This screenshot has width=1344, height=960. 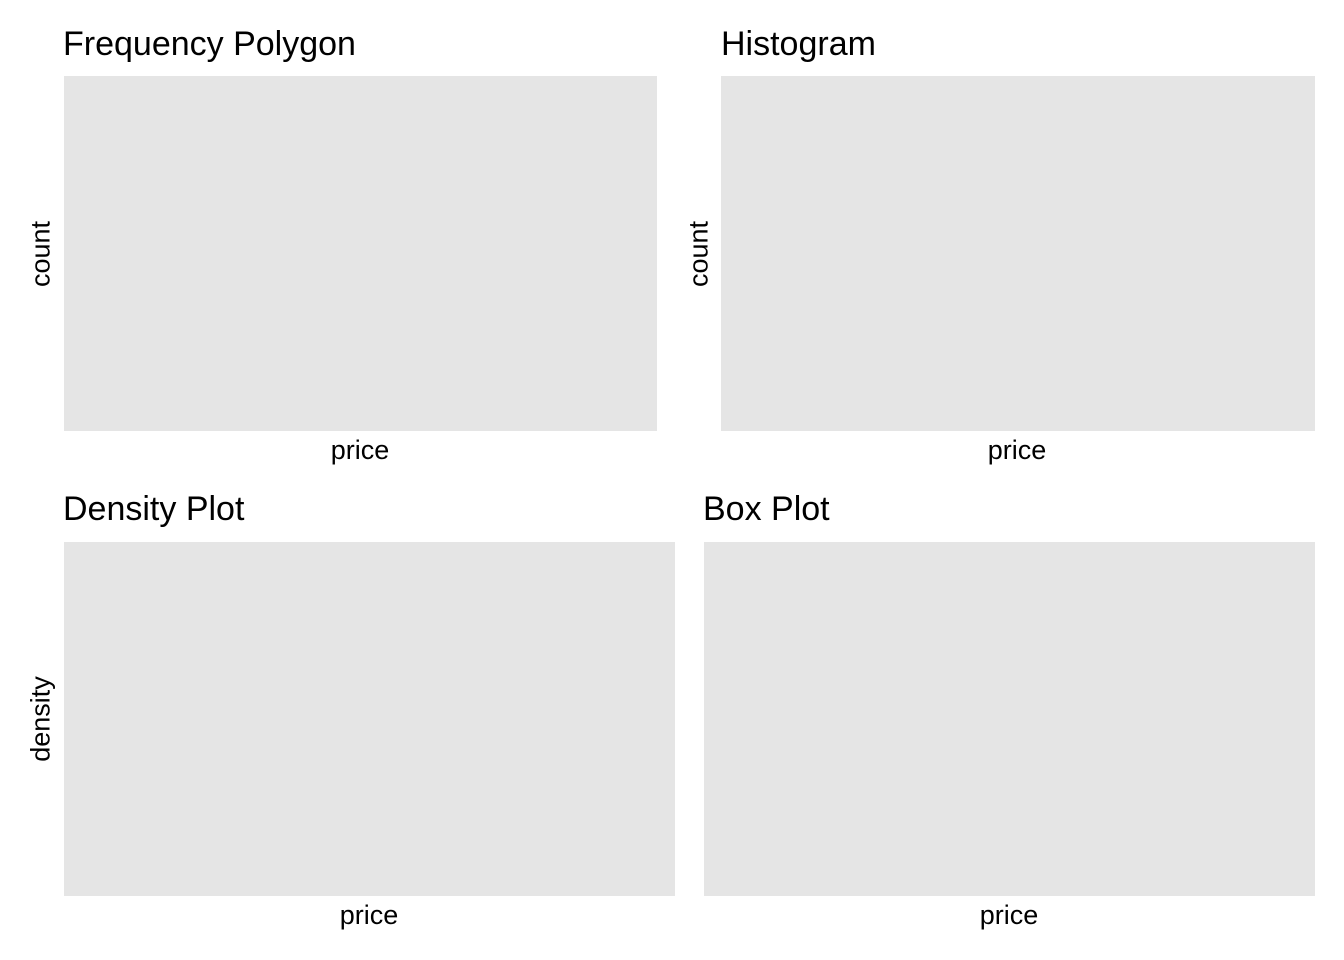 What do you see at coordinates (40, 254) in the screenshot?
I see `frequency-polygon-y-axis-label: count` at bounding box center [40, 254].